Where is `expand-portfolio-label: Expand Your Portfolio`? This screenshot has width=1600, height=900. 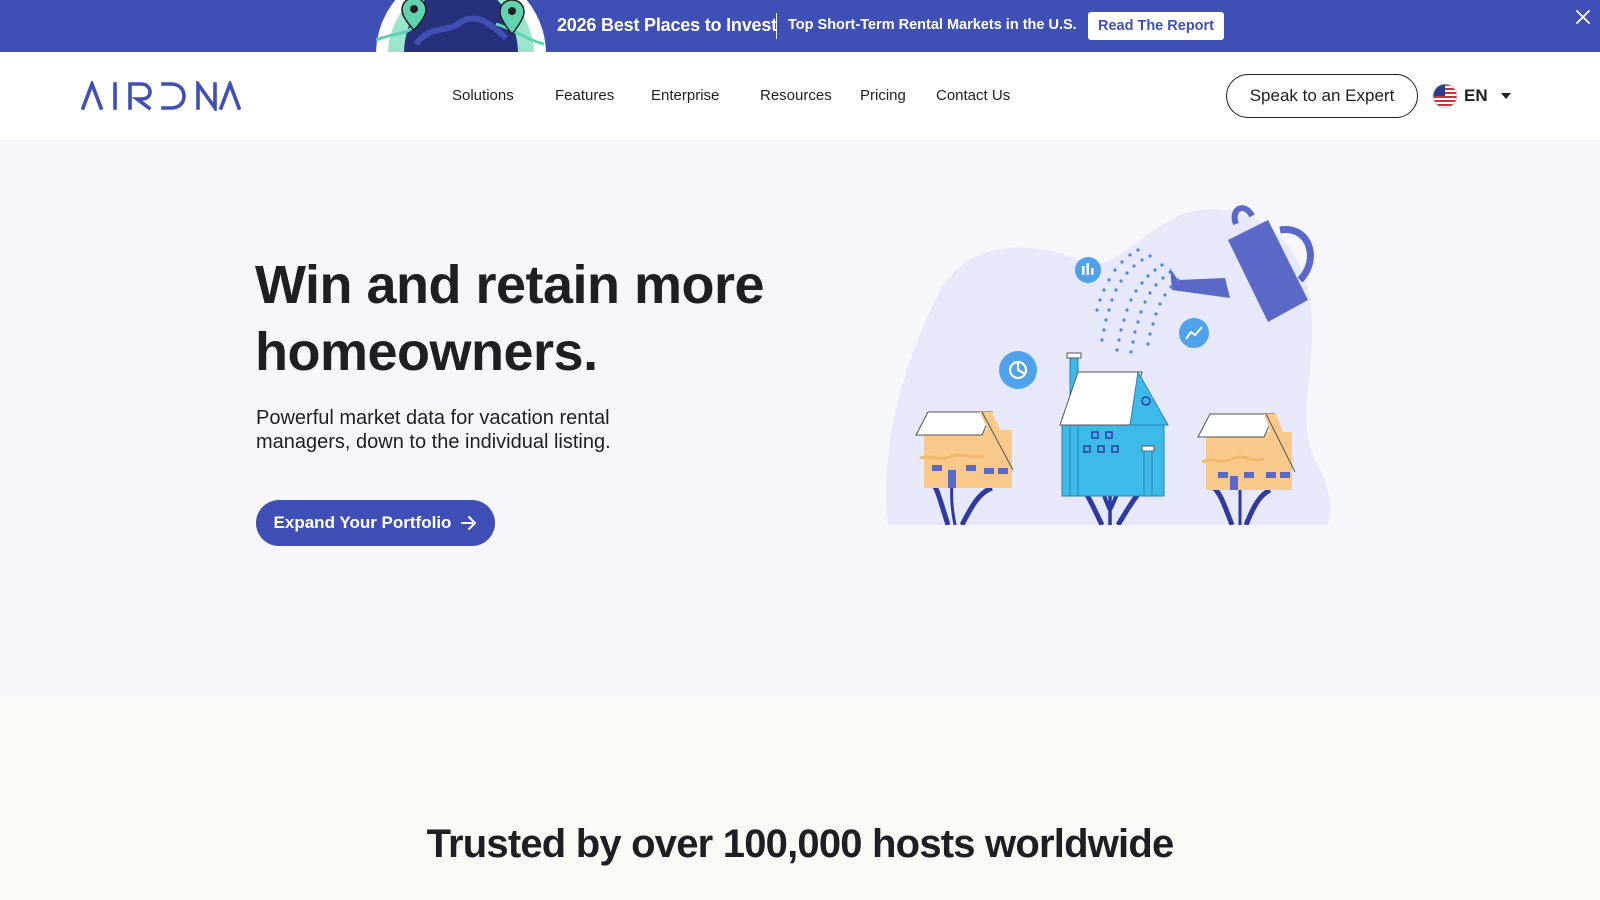 expand-portfolio-label: Expand Your Portfolio is located at coordinates (362, 522).